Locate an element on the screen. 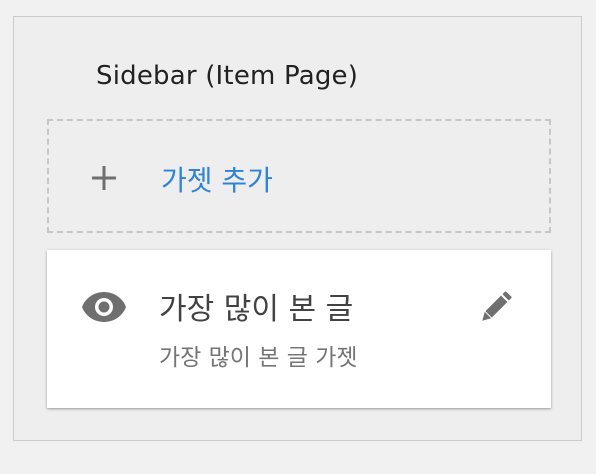  plus-icon is located at coordinates (104, 178).